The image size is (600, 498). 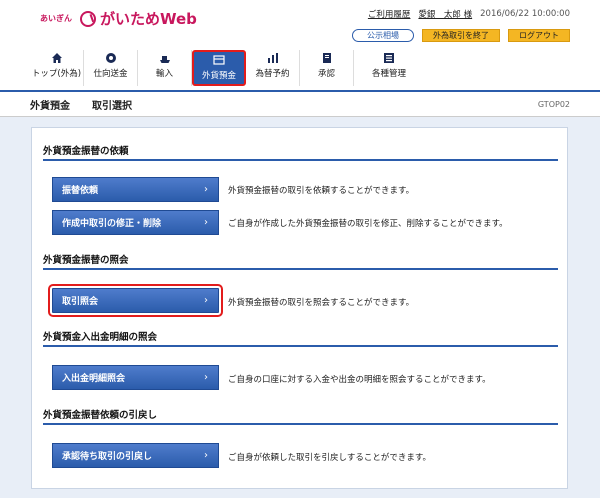 I want to click on nav-label: 外貨預金, so click(x=218, y=76).